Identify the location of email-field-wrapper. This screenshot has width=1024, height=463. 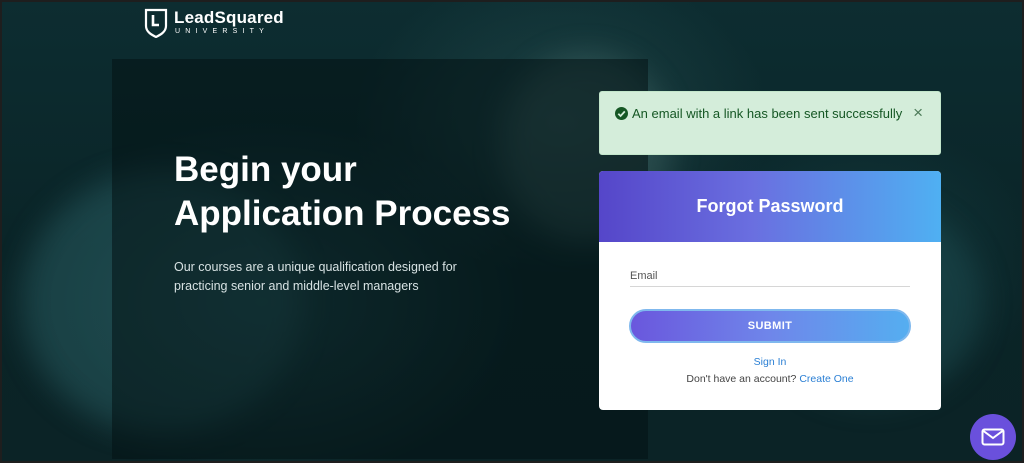
(770, 276).